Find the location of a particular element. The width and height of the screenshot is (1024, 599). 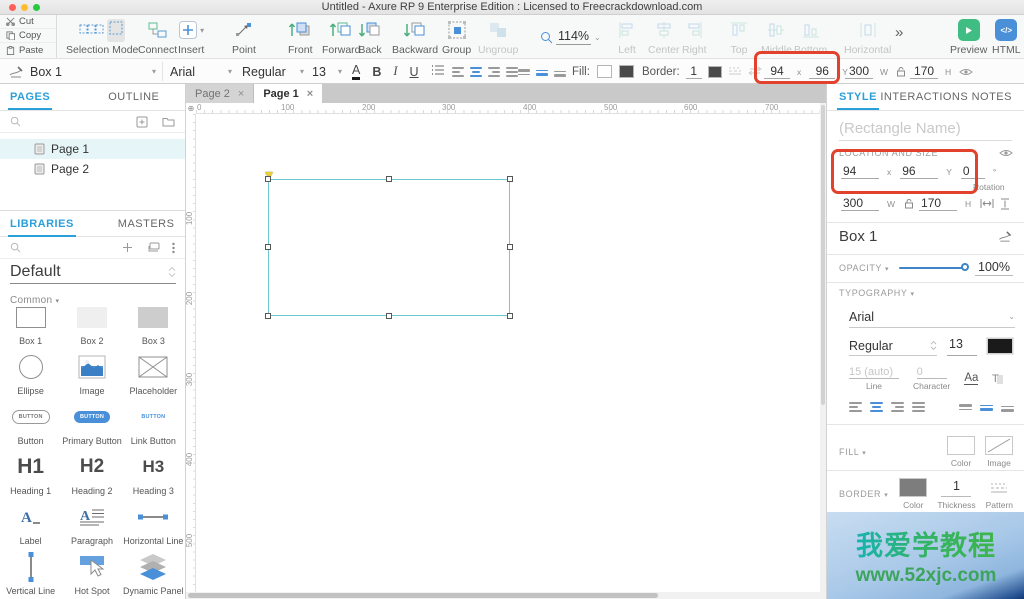

library-select: Default is located at coordinates (93, 272).